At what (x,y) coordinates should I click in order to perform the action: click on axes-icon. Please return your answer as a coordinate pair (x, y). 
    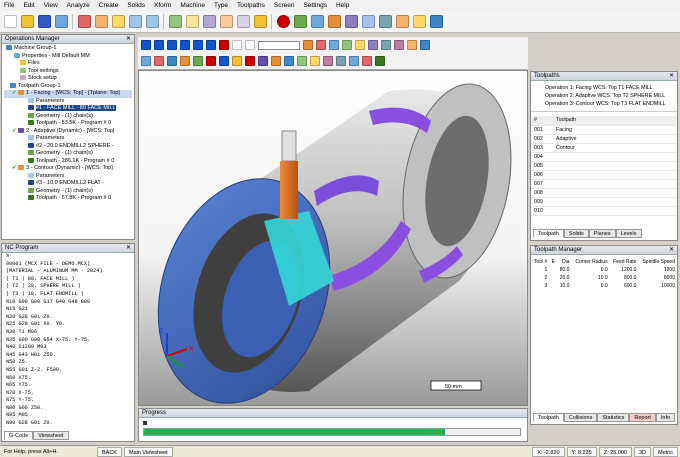
    Looking at the image, I should click on (302, 61).